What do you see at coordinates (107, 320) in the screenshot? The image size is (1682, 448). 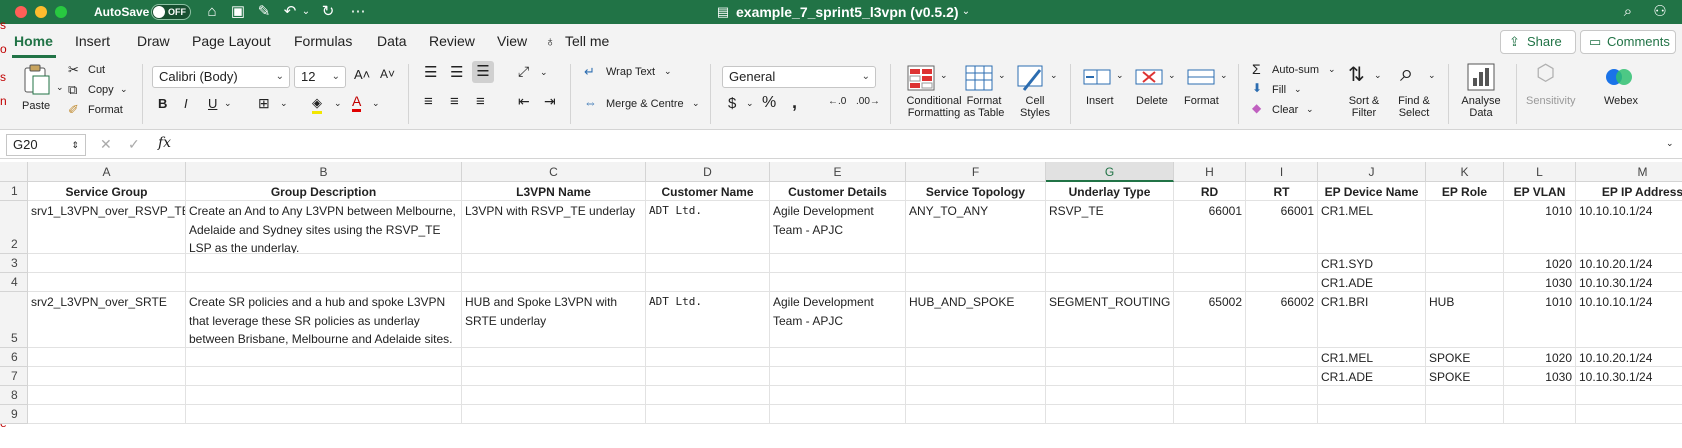 I see `table-cell: srv2_L3VPN_over_SRTE` at bounding box center [107, 320].